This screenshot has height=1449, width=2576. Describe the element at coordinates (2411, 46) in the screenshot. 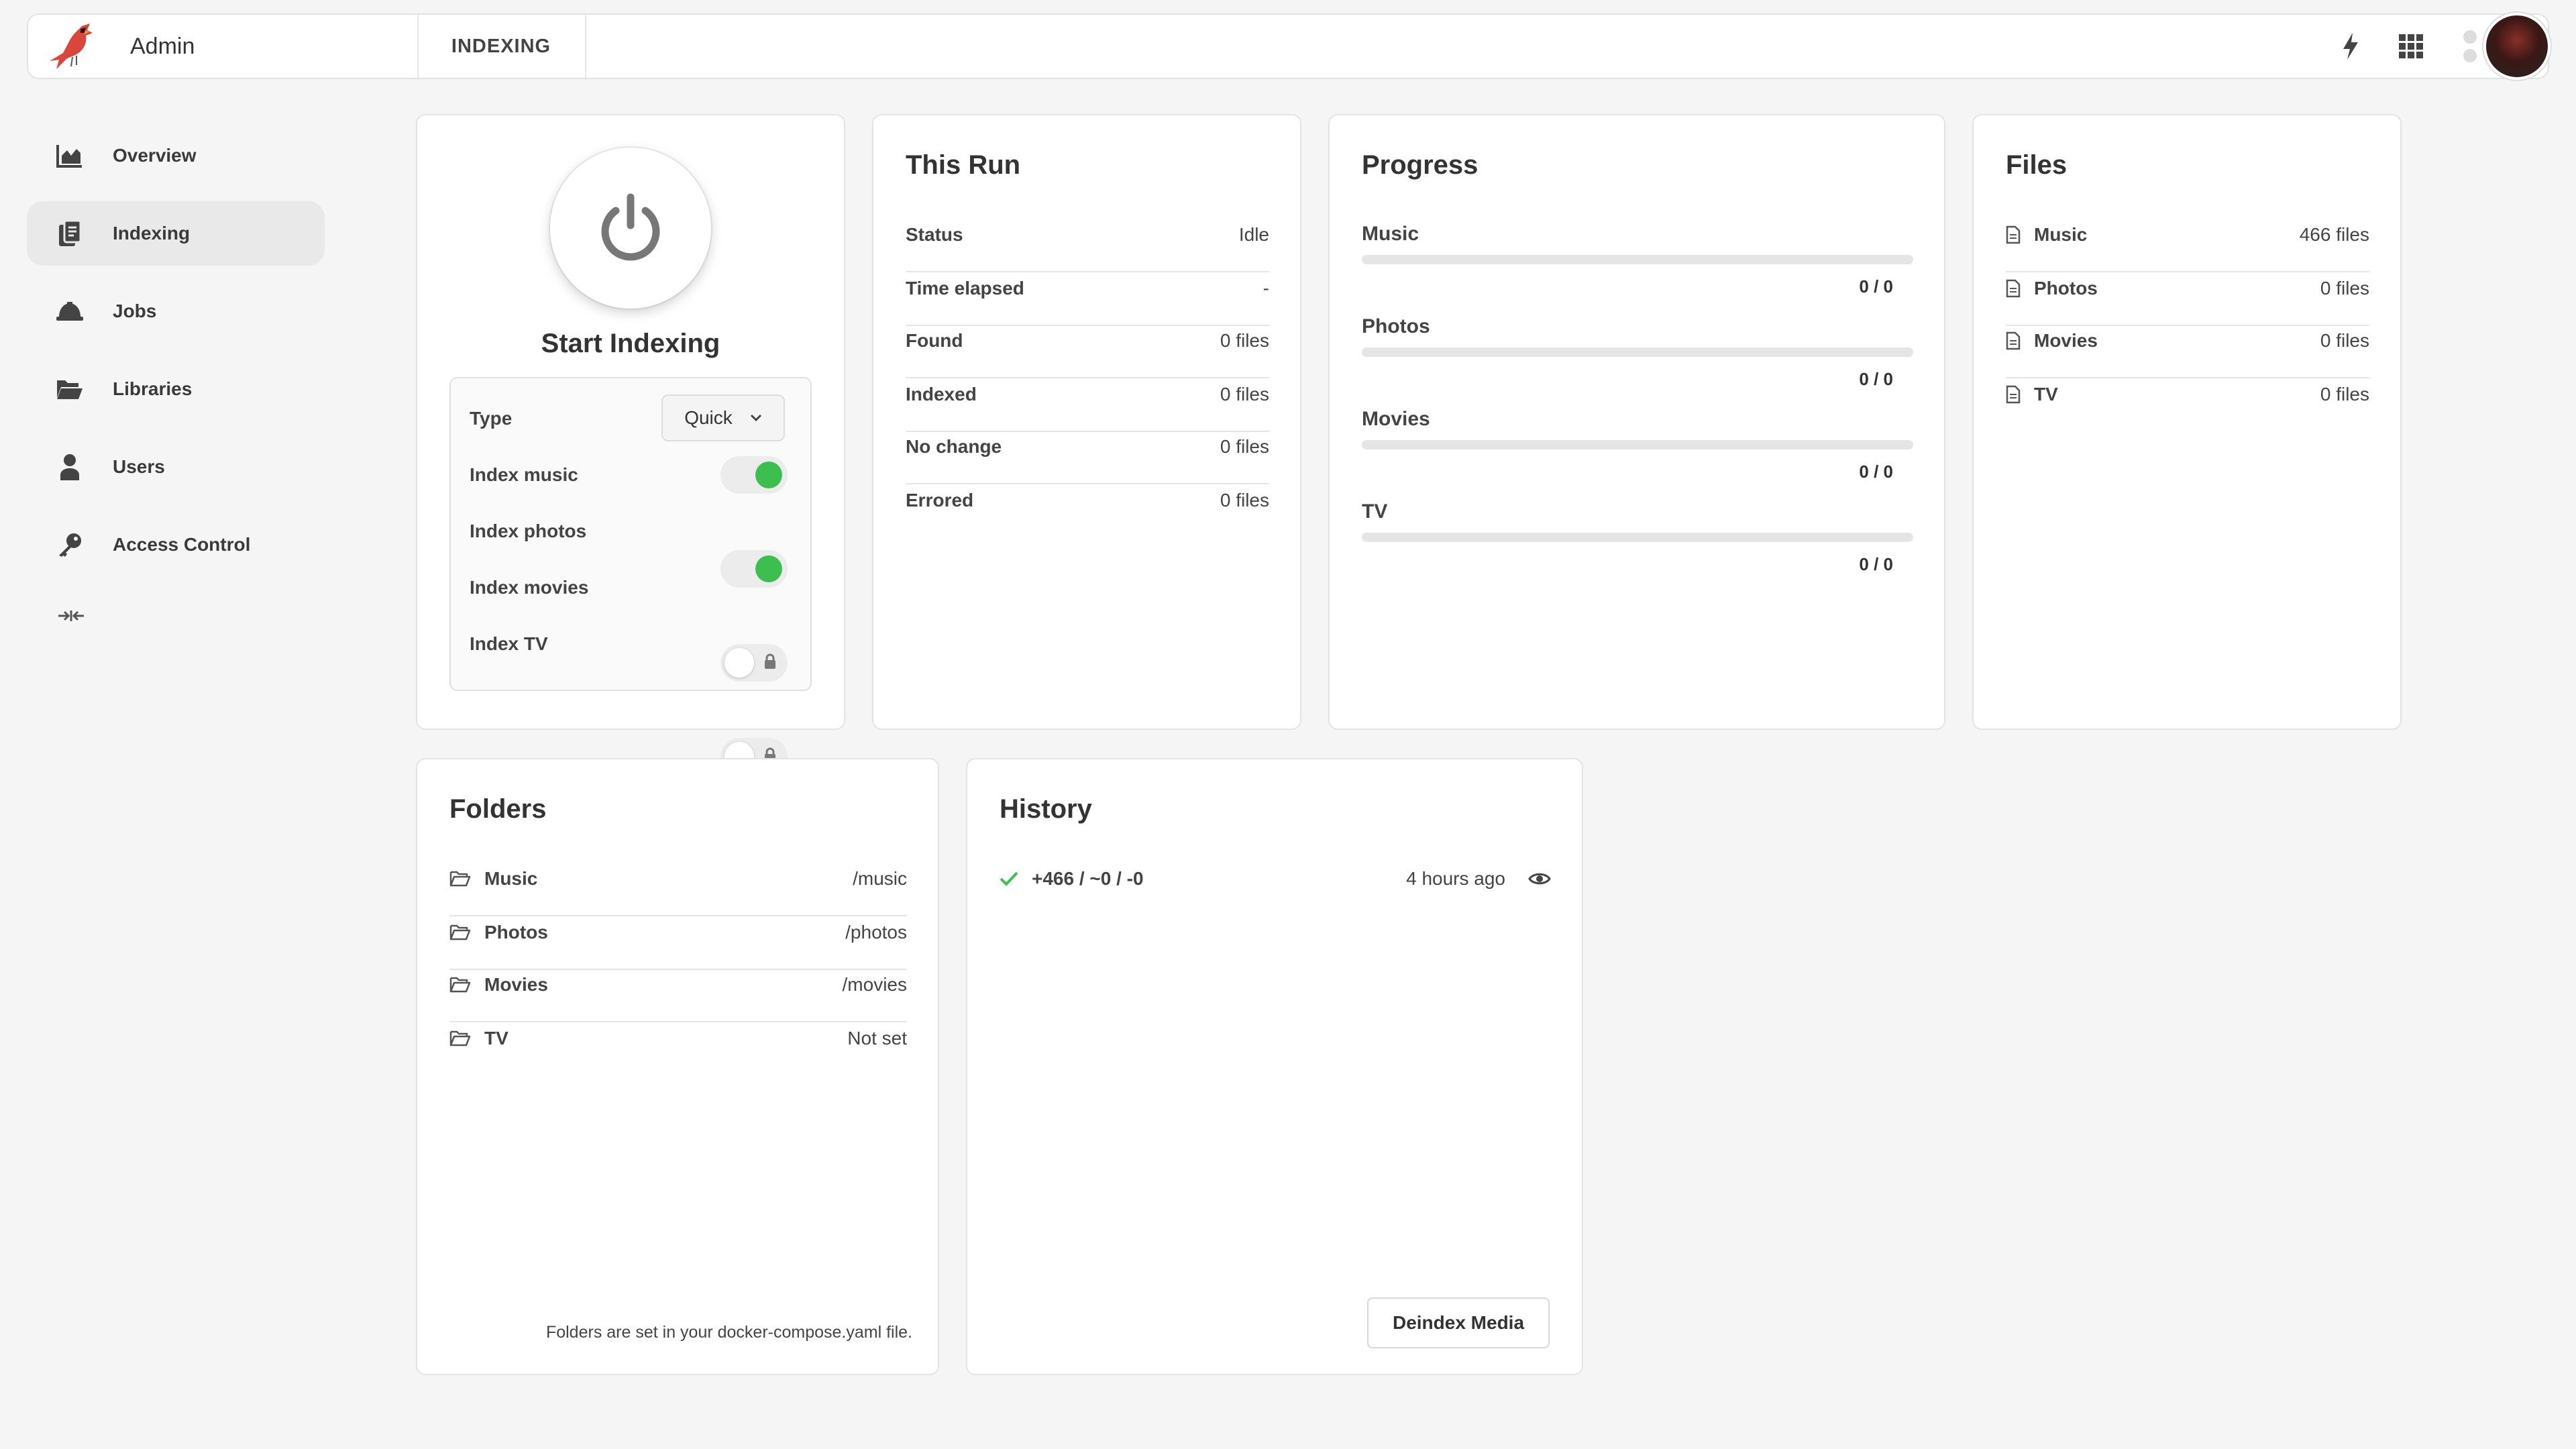

I see `apps-grid-icon` at that location.